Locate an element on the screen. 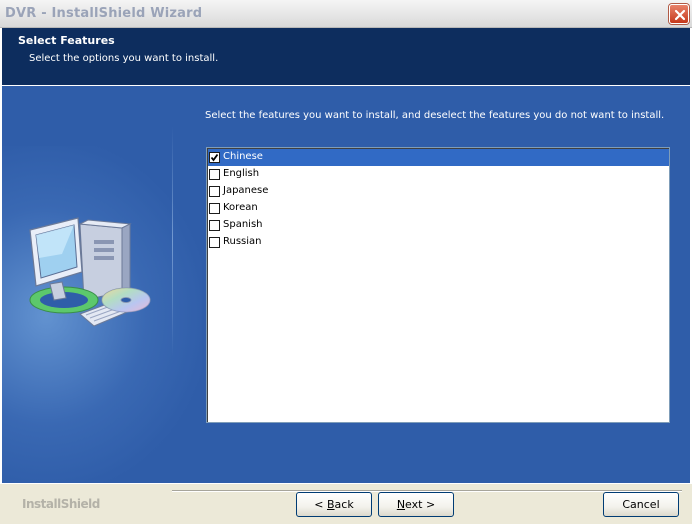 Image resolution: width=692 pixels, height=524 pixels. title-bar: DVR - InstallShield Wizard is located at coordinates (346, 14).